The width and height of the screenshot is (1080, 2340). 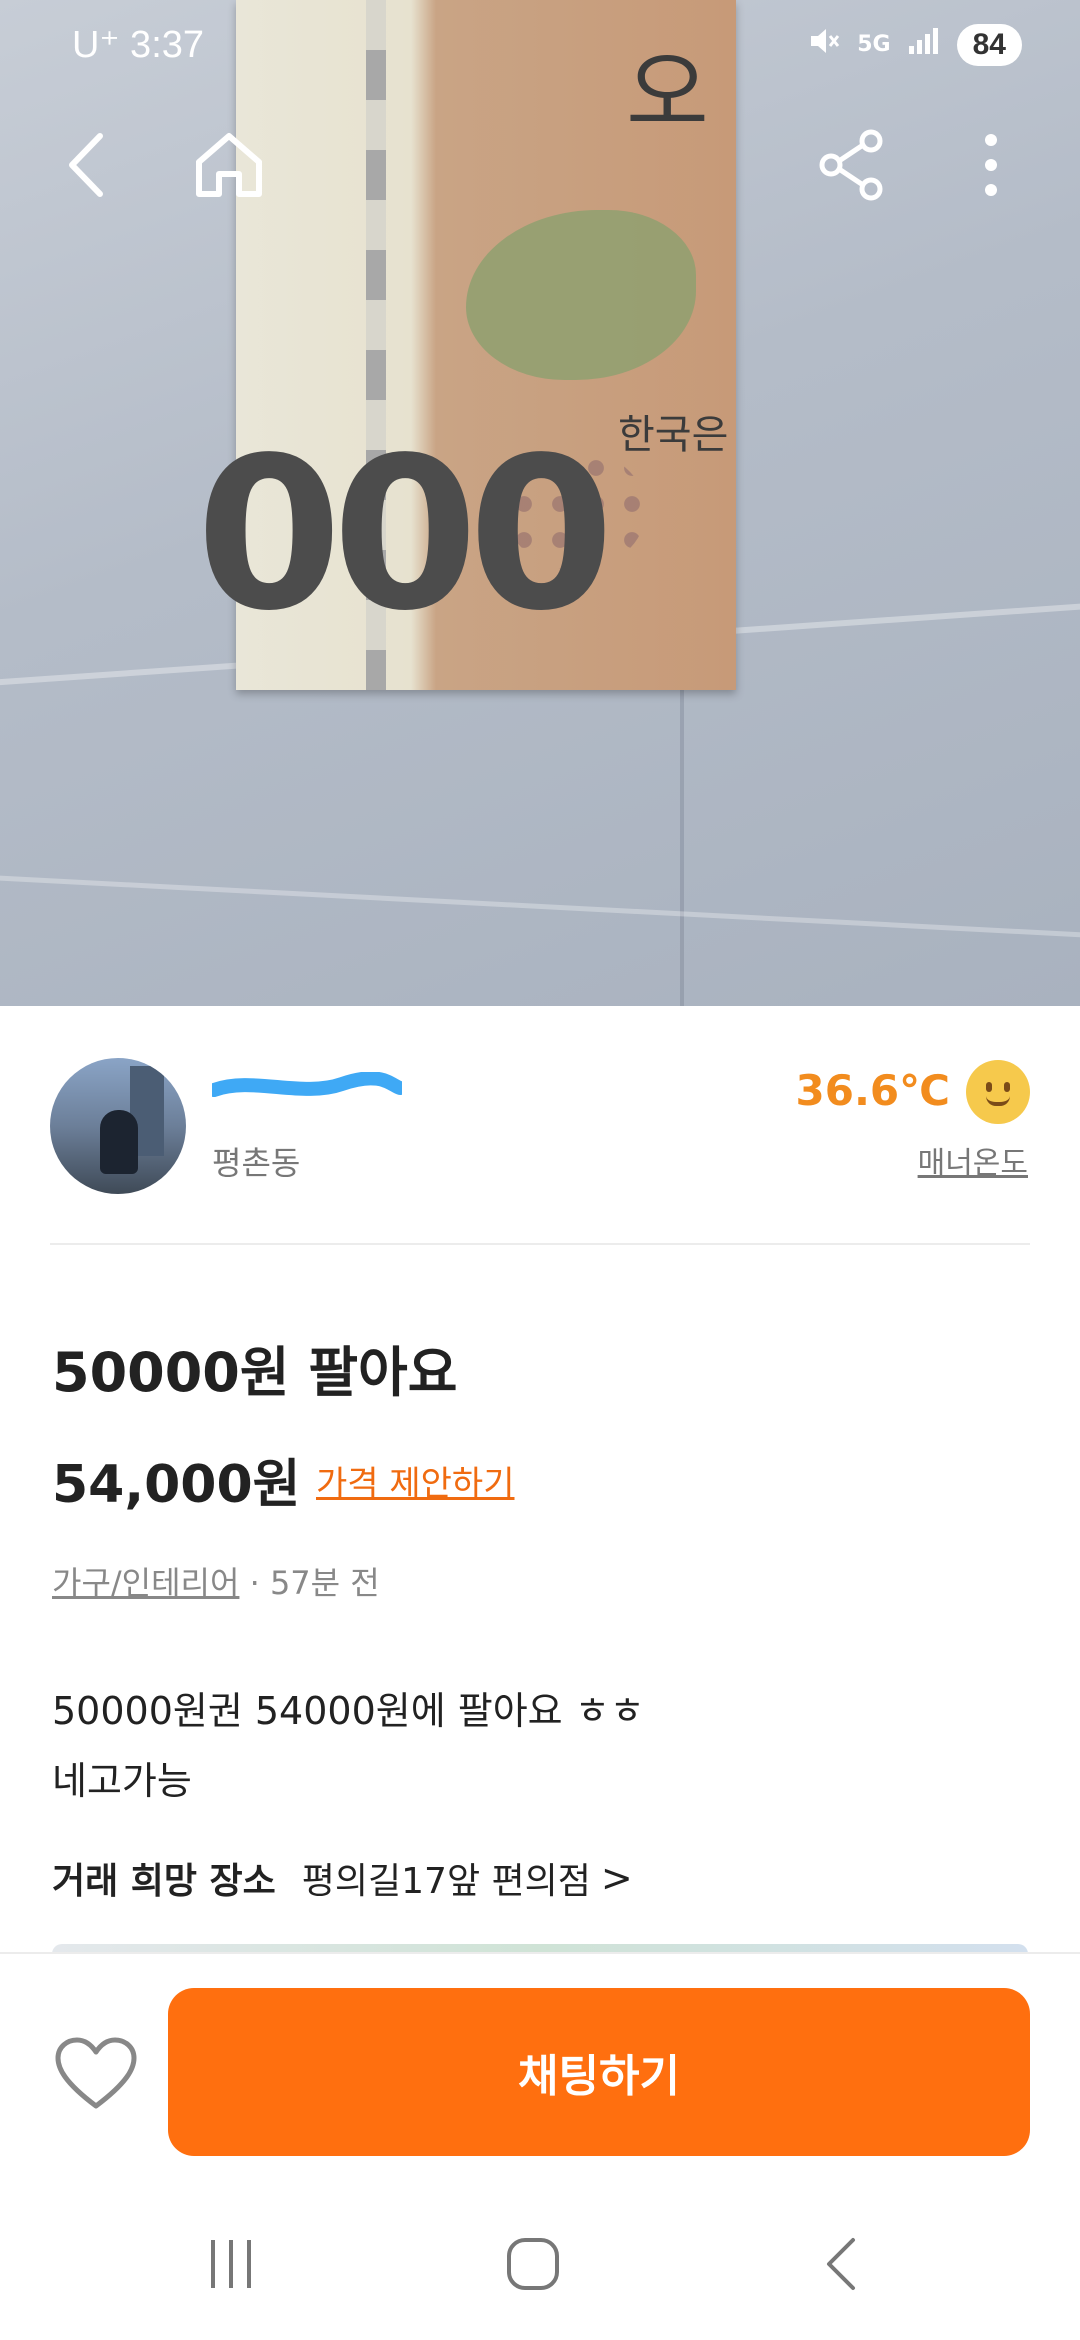 I want to click on 5g-icon: 5G, so click(x=873, y=45).